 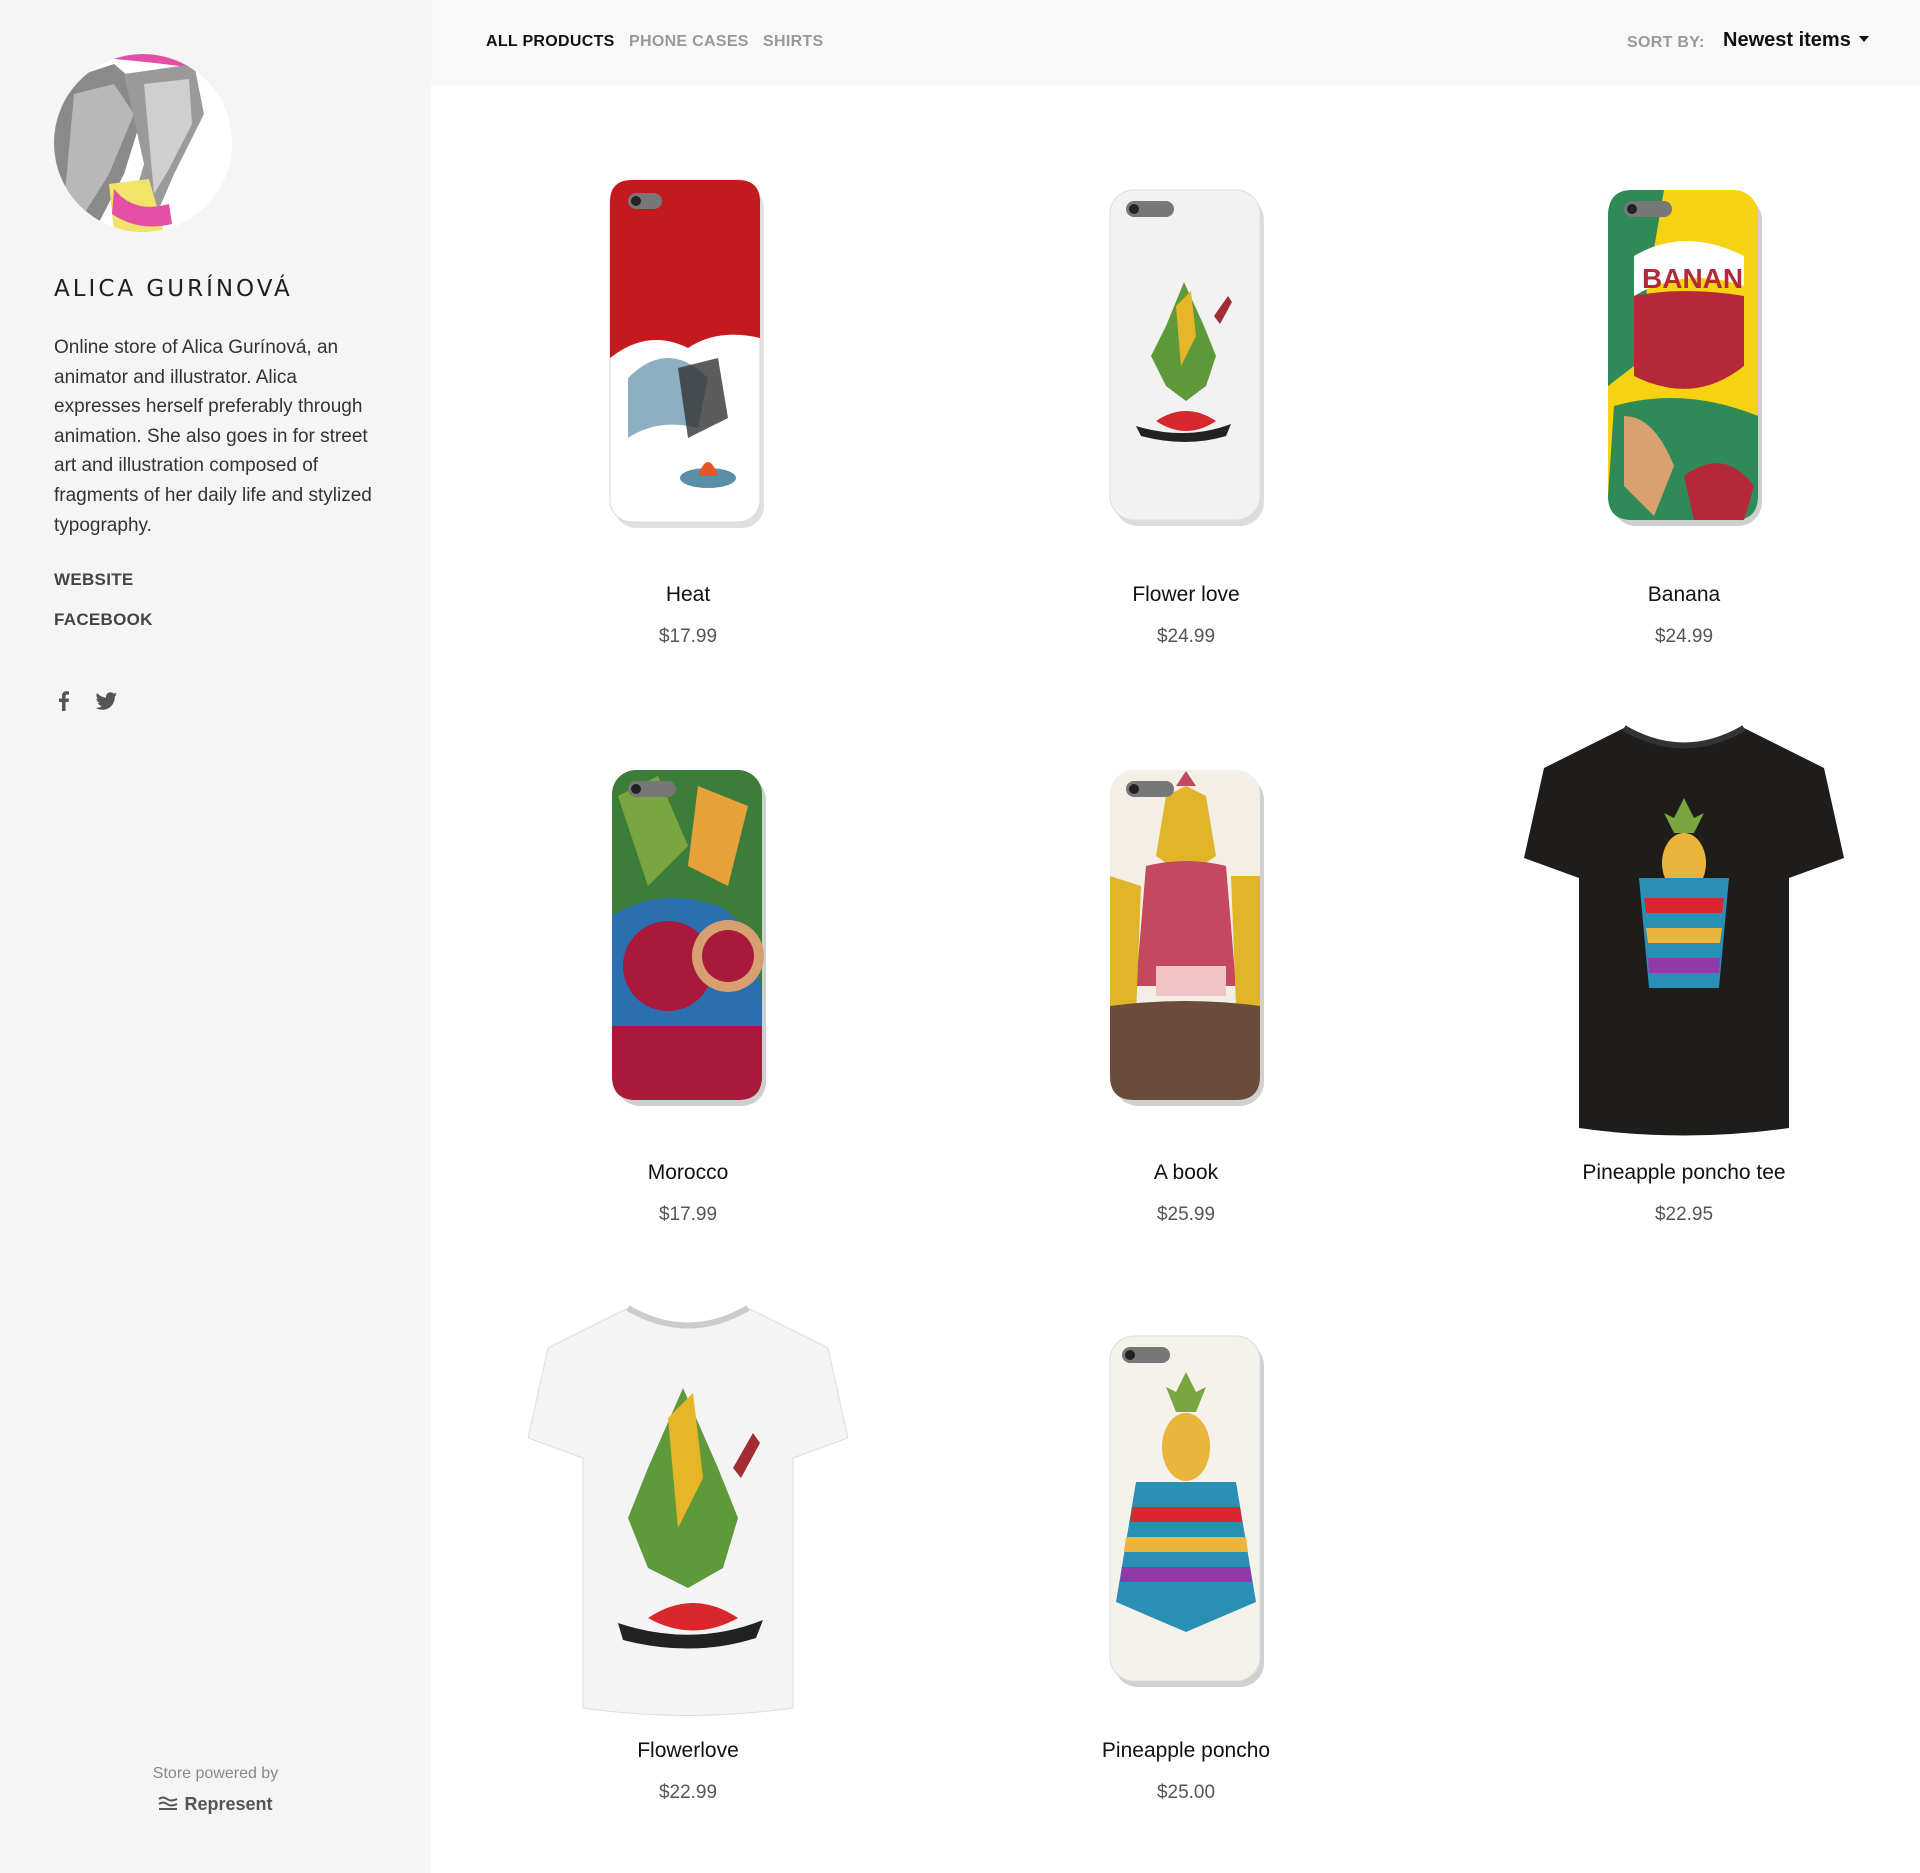 I want to click on avatar-illustration, so click(x=143, y=143).